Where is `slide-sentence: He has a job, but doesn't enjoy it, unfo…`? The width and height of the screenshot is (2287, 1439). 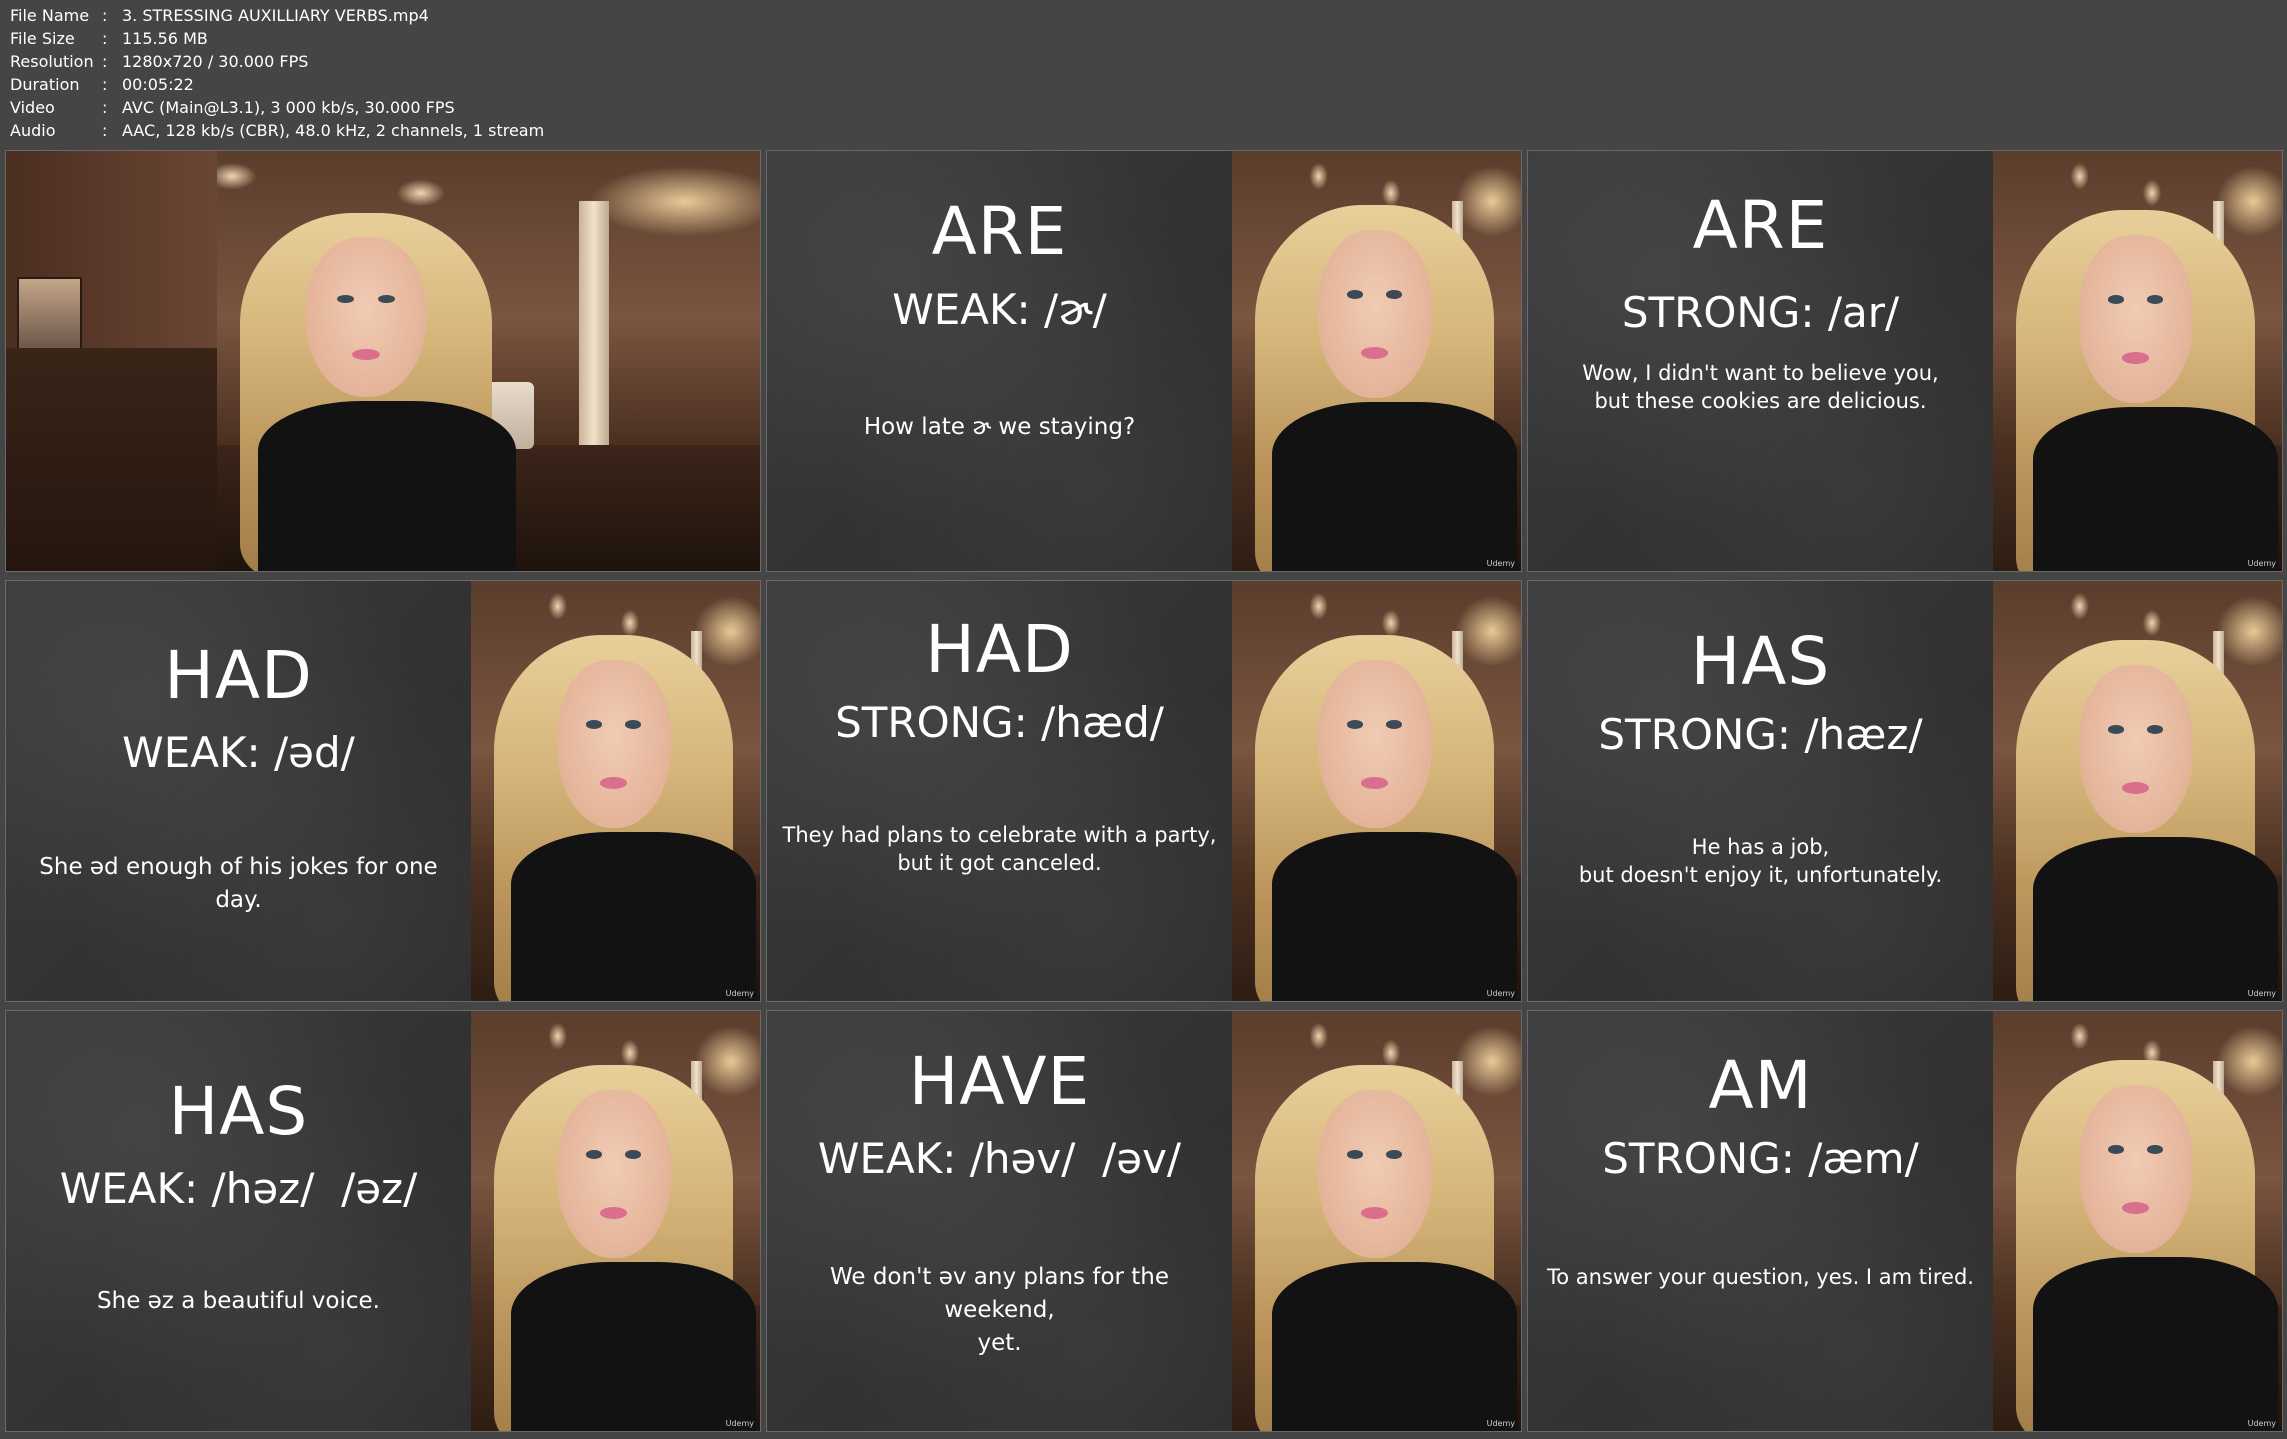 slide-sentence: He has a job, but doesn't enjoy it, unfo… is located at coordinates (1760, 861).